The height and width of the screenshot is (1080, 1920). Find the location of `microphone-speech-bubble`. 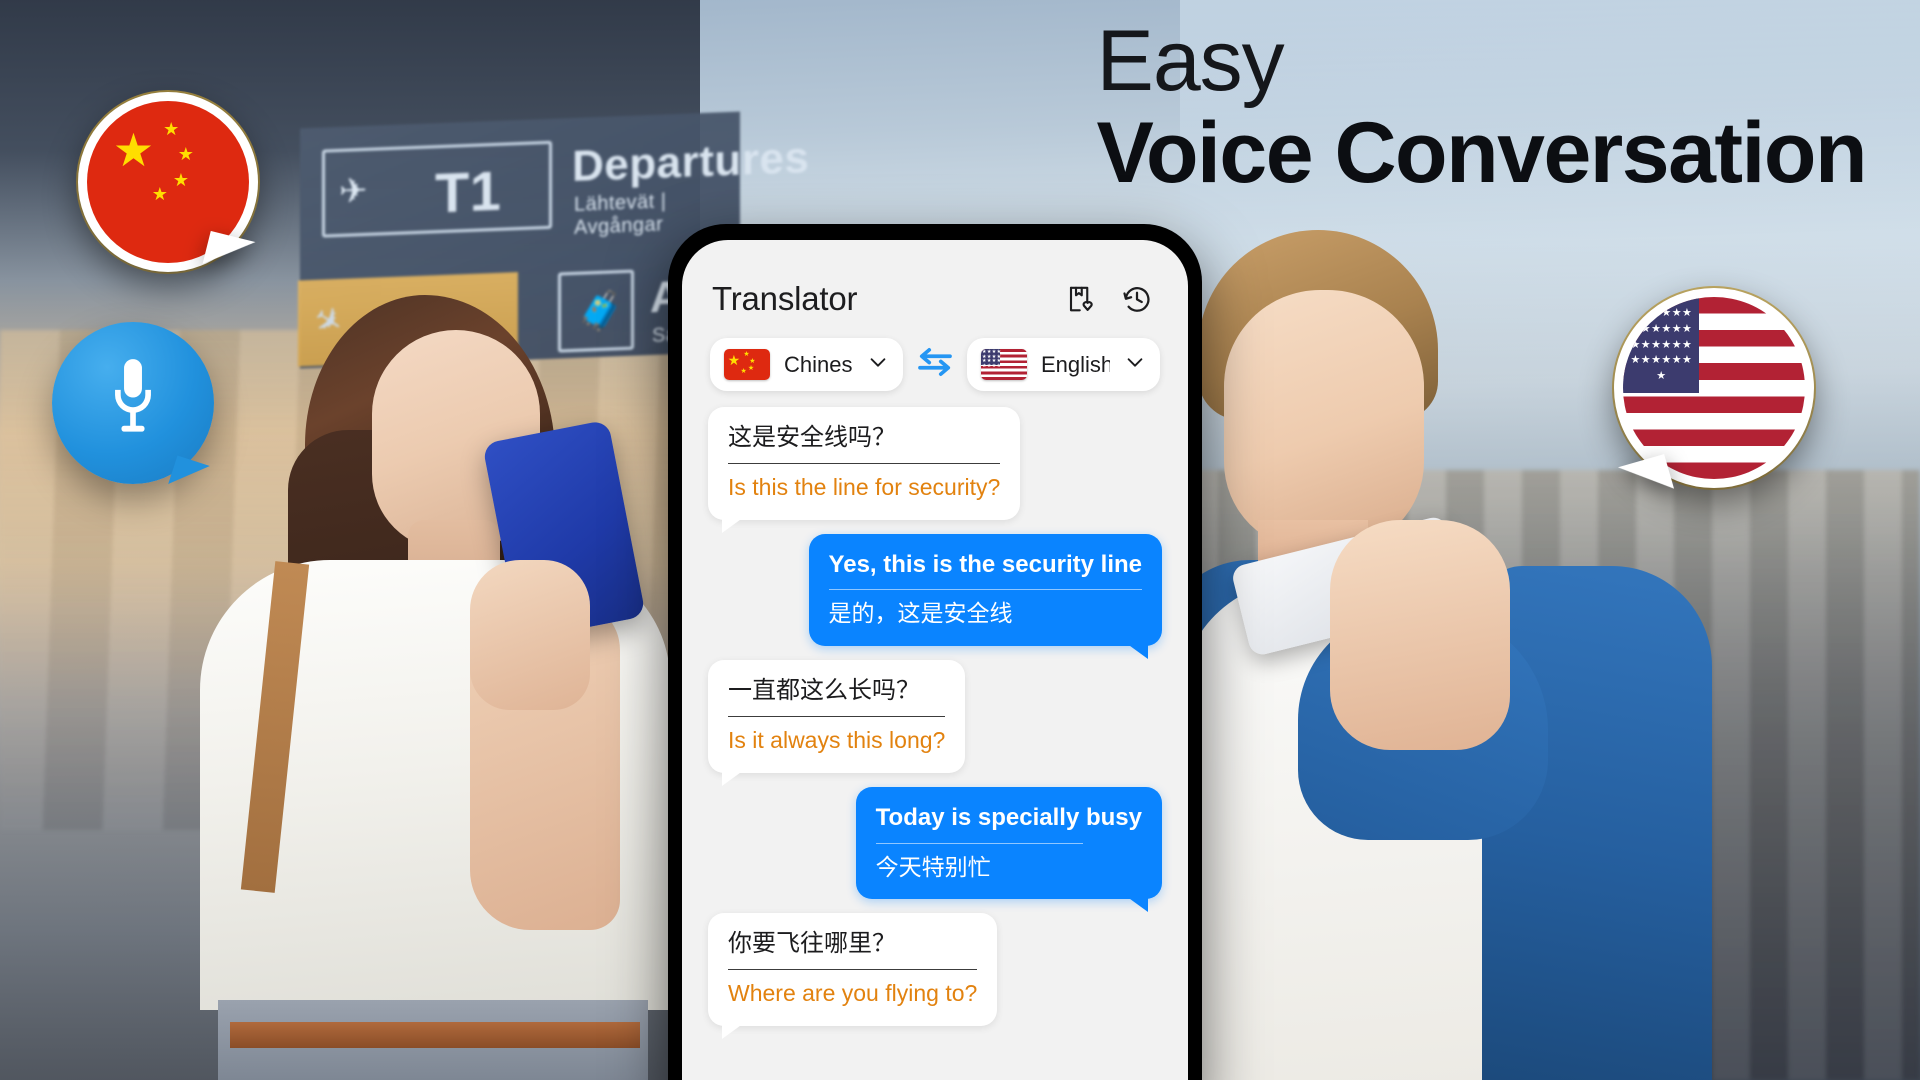

microphone-speech-bubble is located at coordinates (133, 408).